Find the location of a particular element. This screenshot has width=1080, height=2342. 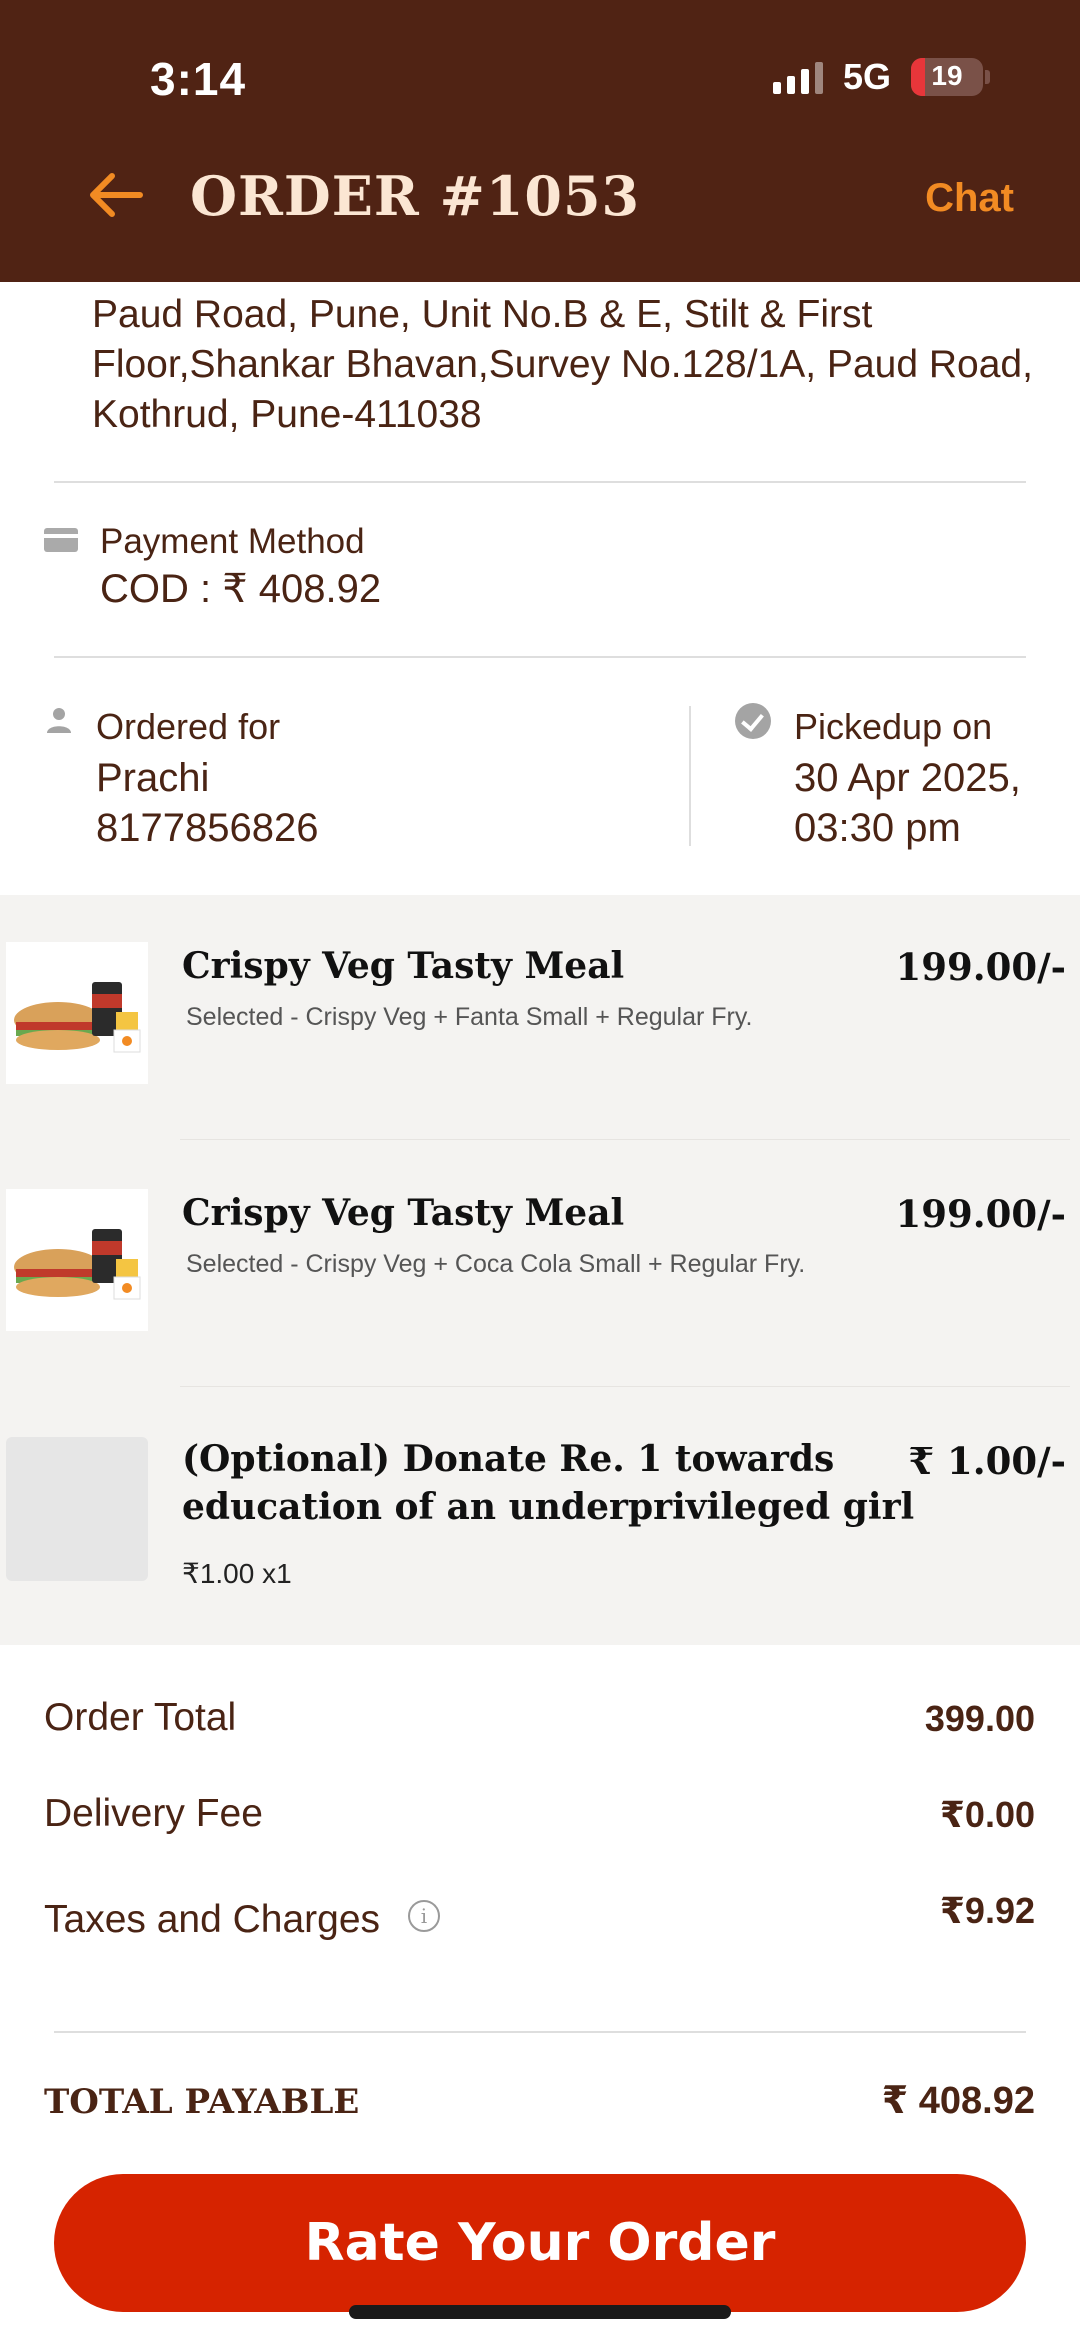

status-icons: 5G 19 is located at coordinates (881, 77).